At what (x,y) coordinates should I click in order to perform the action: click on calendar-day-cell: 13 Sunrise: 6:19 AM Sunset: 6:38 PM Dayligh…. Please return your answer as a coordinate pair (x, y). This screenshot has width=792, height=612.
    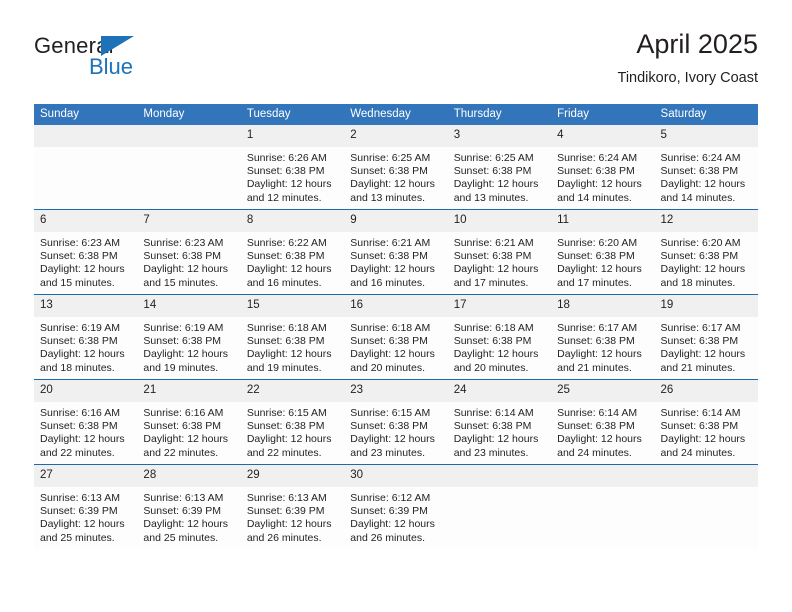
    Looking at the image, I should click on (86, 337).